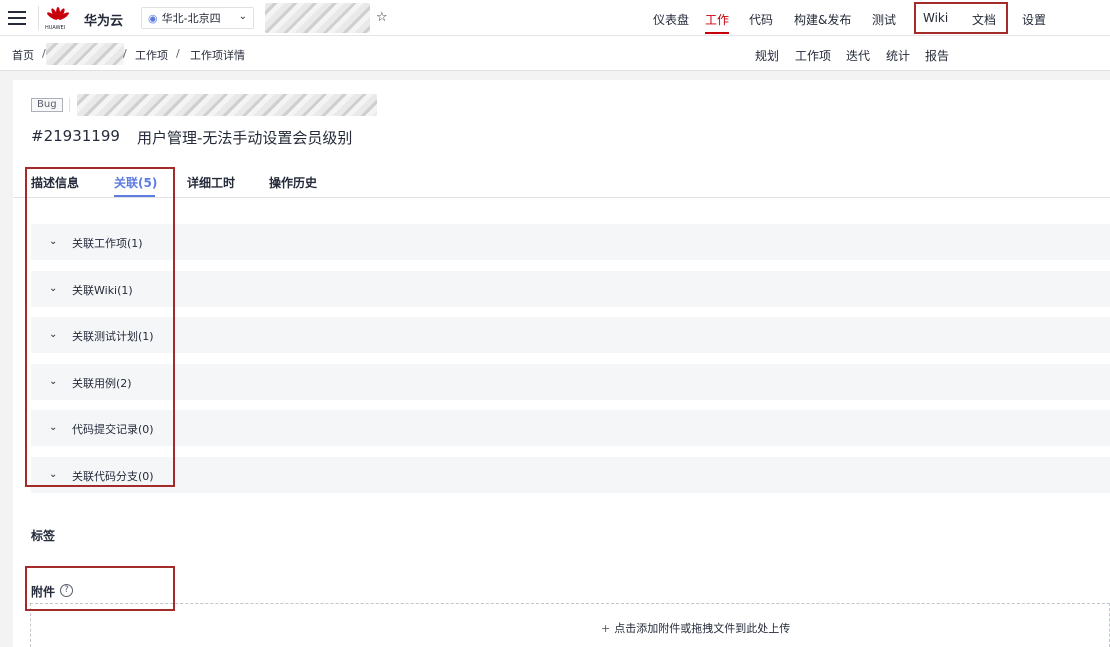 The height and width of the screenshot is (647, 1110). I want to click on highlight-box-relations, so click(100, 327).